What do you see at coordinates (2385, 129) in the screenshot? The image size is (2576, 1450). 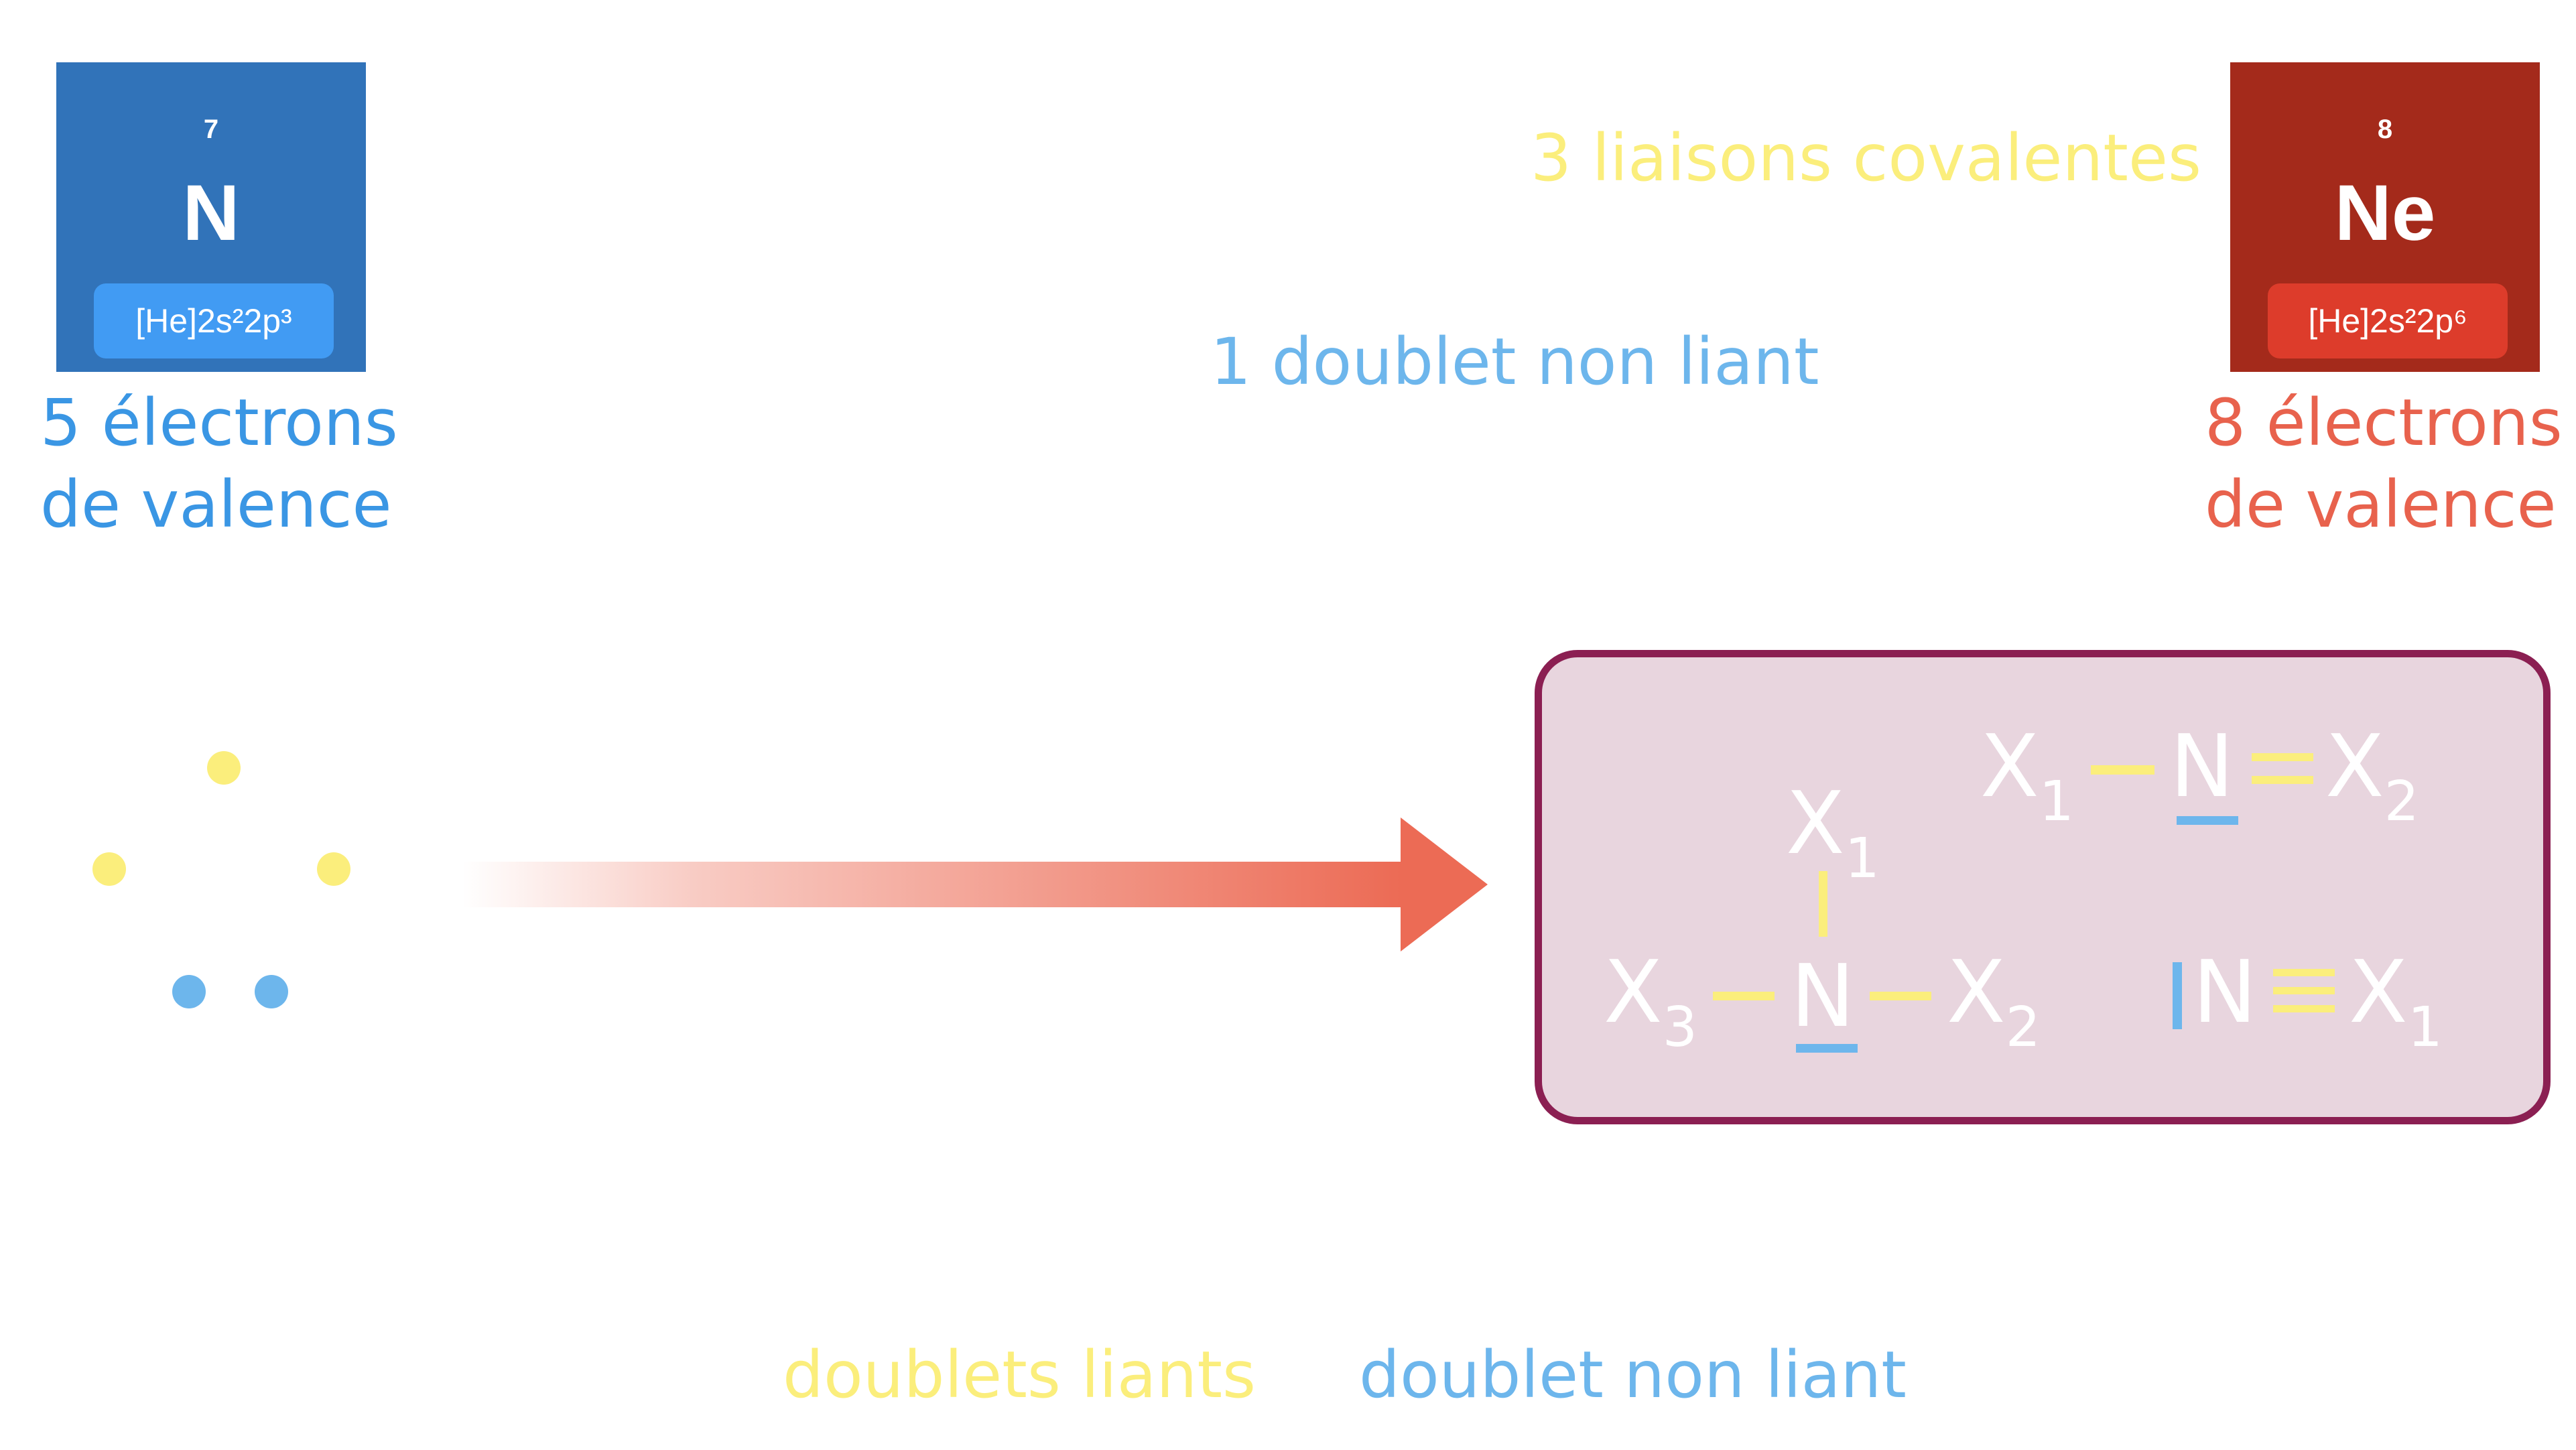 I see `neon-atomic-number: 8` at bounding box center [2385, 129].